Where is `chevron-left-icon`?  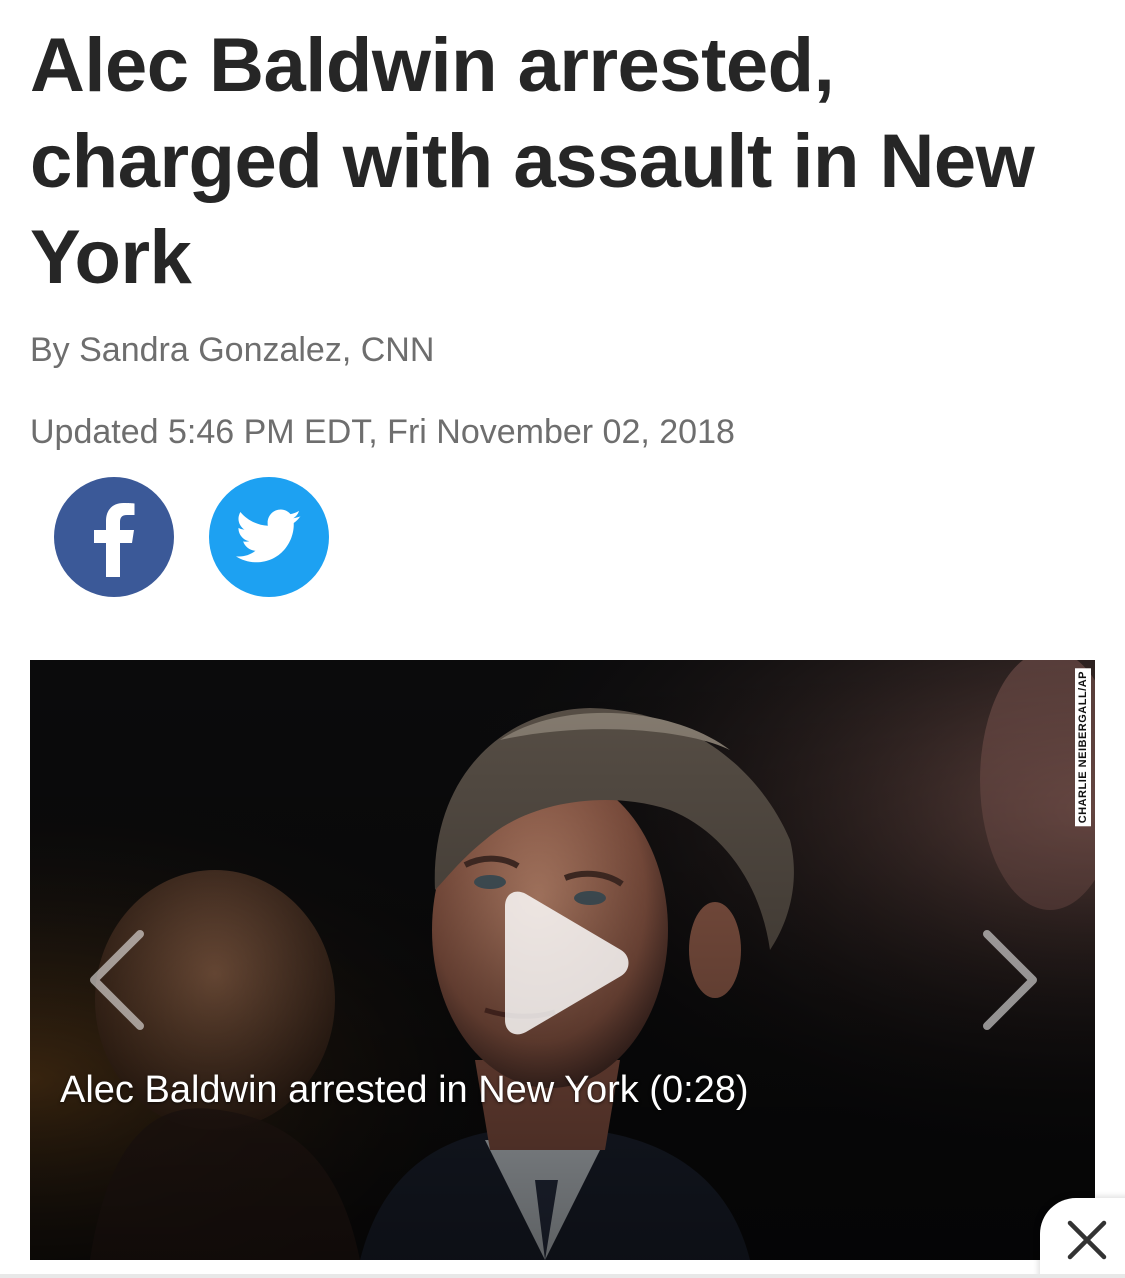
chevron-left-icon is located at coordinates (117, 980).